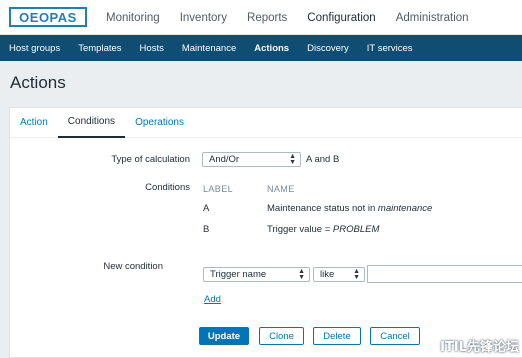  Describe the element at coordinates (271, 48) in the screenshot. I see `submenu-actions: Actions` at that location.